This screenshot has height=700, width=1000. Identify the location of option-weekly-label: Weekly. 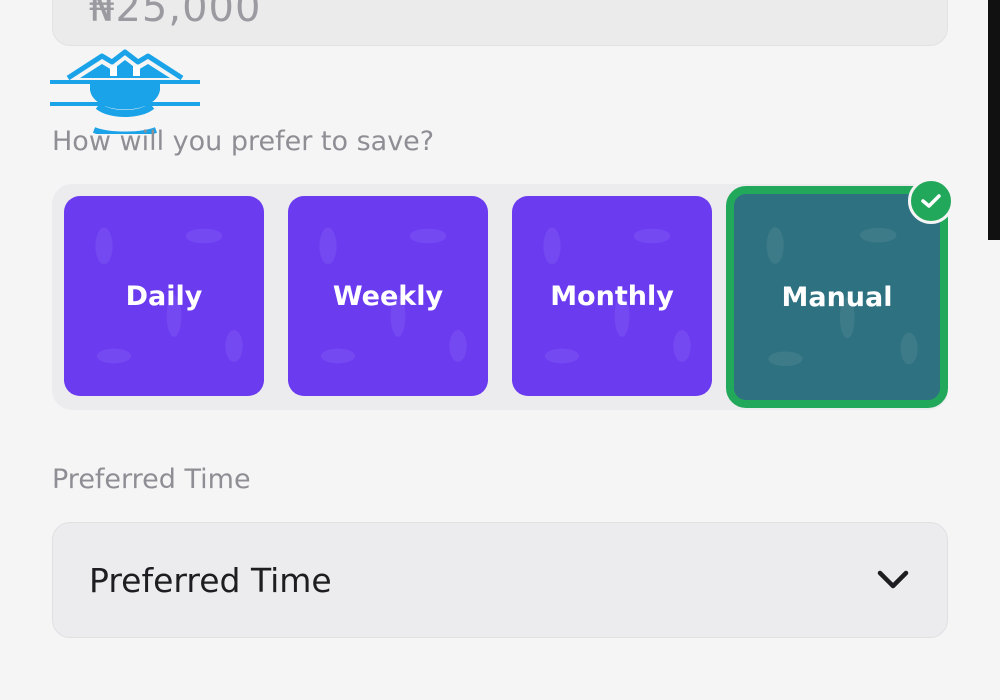
(388, 296).